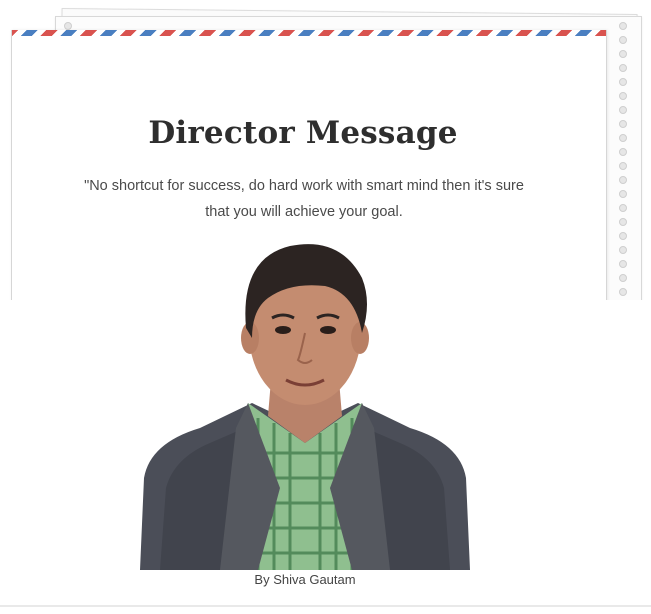 Image resolution: width=651 pixels, height=614 pixels. I want to click on page-title: Director Message, so click(303, 132).